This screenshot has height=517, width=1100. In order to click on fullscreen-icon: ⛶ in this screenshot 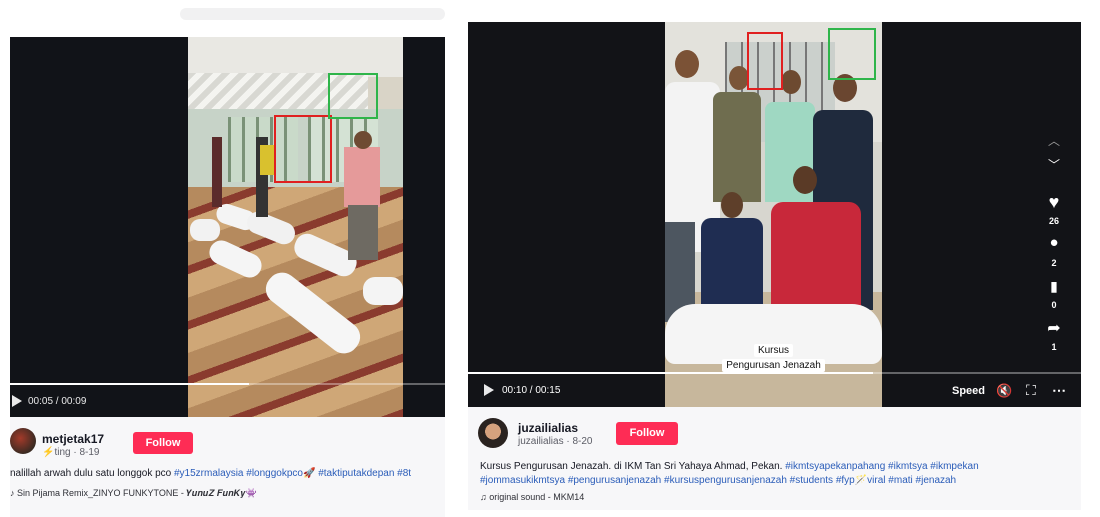, I will do `click(1031, 390)`.